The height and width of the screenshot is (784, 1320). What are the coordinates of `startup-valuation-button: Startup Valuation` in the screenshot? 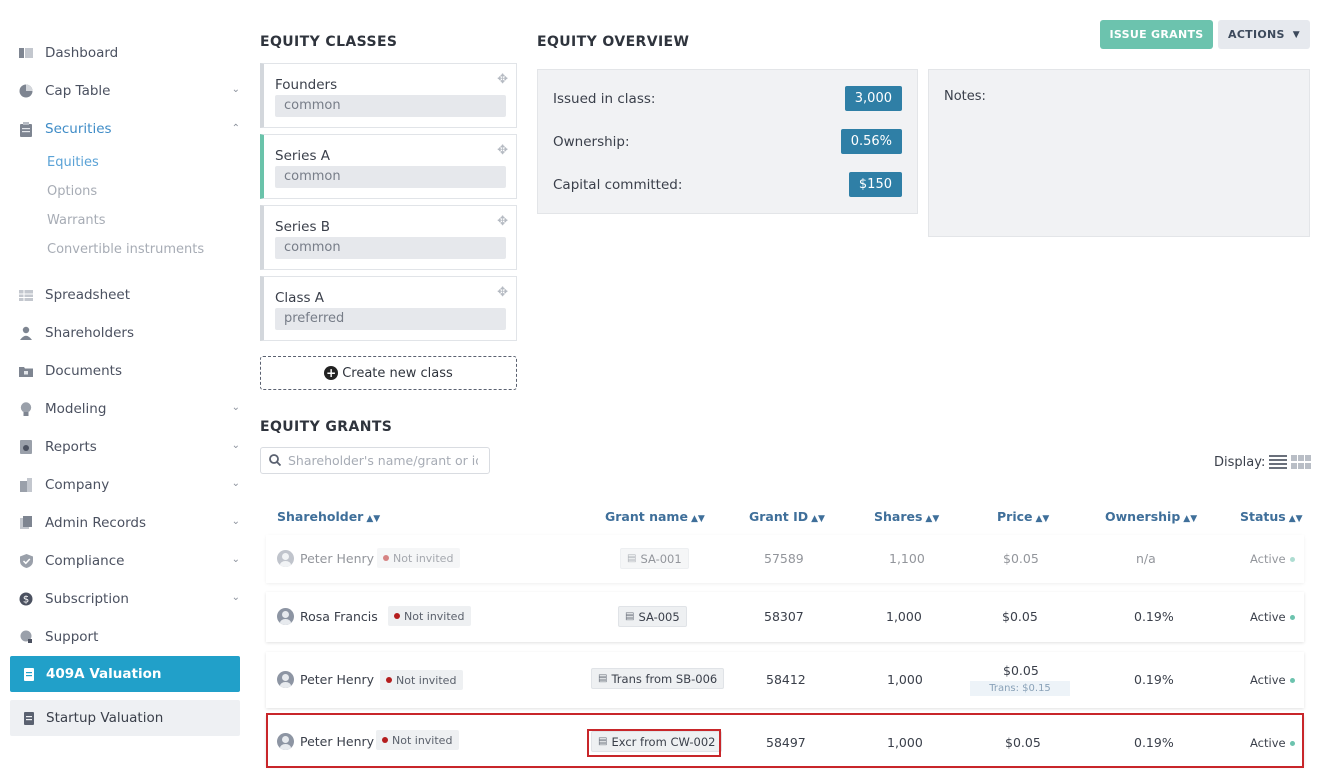 It's located at (125, 718).